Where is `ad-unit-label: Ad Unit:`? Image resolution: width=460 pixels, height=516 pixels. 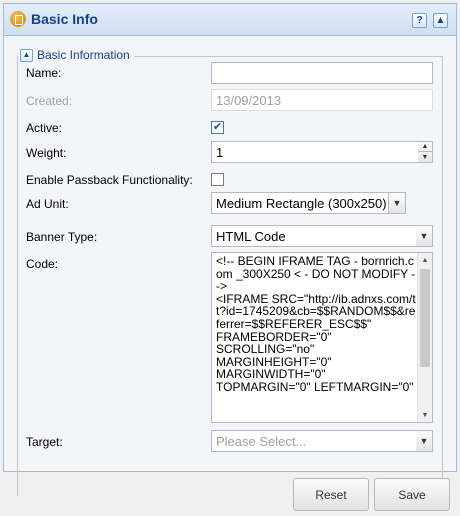 ad-unit-label: Ad Unit: is located at coordinates (47, 204).